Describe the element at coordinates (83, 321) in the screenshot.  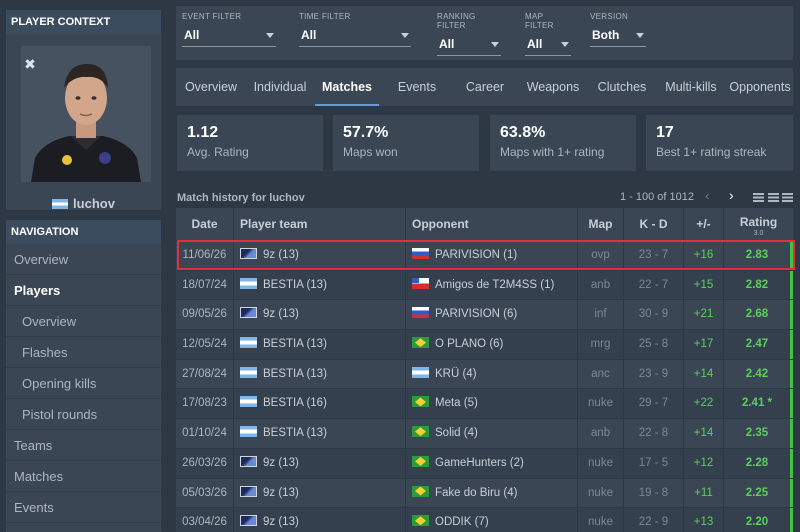
I see `nav-item-players-overview: Overview` at that location.